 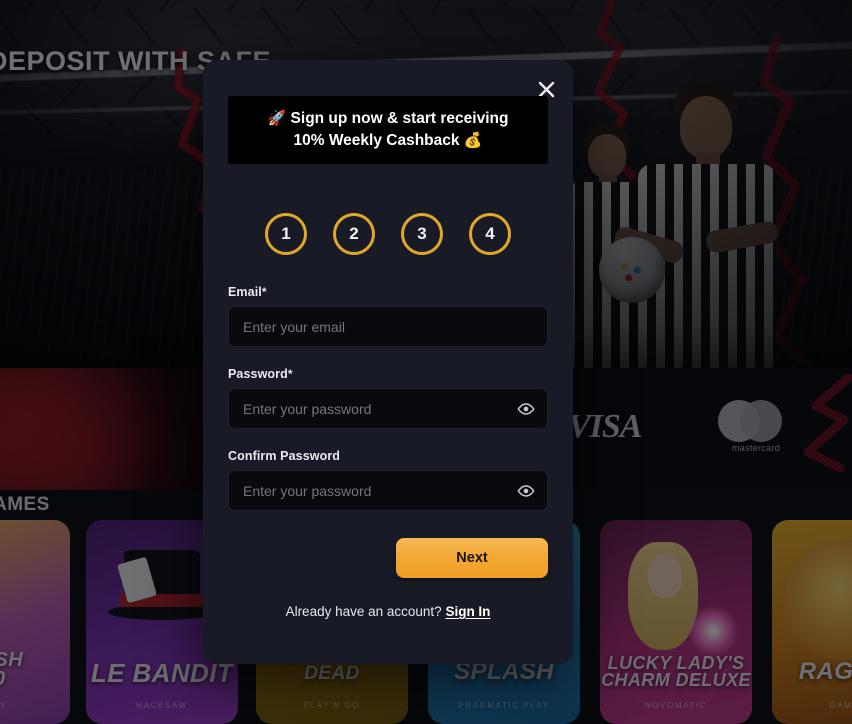 I want to click on email-input, so click(x=388, y=326).